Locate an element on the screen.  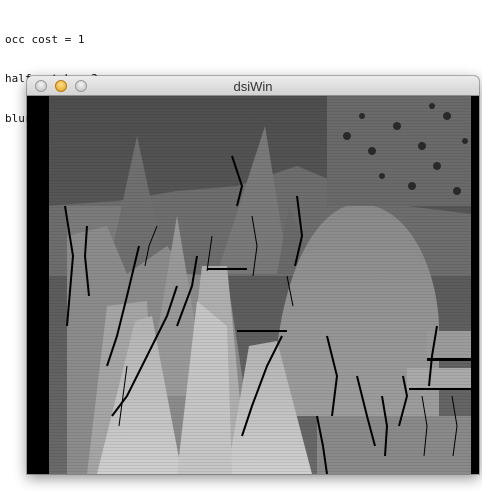
window-titlebar: dsiWin is located at coordinates (253, 86).